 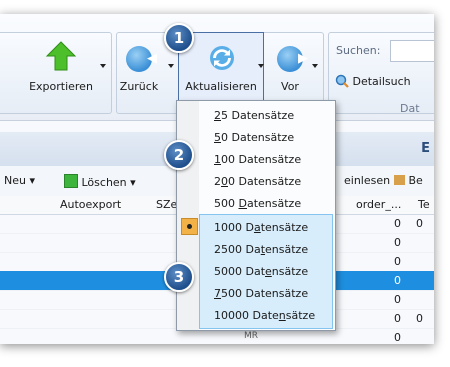 I want to click on export-arrow-icon, so click(x=61, y=56).